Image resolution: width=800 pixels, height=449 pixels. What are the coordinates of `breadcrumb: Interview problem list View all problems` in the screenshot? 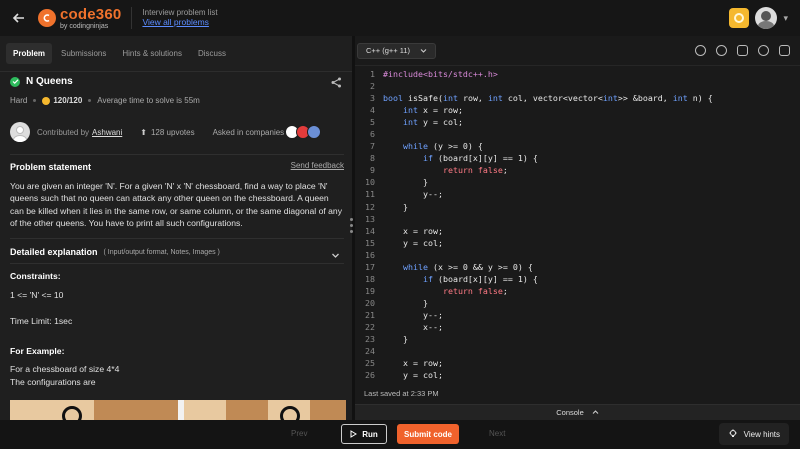 It's located at (179, 17).